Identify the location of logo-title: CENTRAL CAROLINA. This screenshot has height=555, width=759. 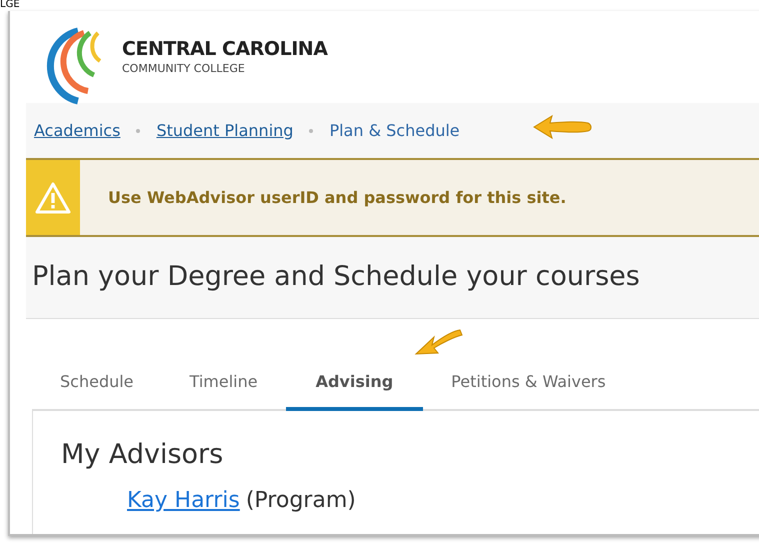
(225, 50).